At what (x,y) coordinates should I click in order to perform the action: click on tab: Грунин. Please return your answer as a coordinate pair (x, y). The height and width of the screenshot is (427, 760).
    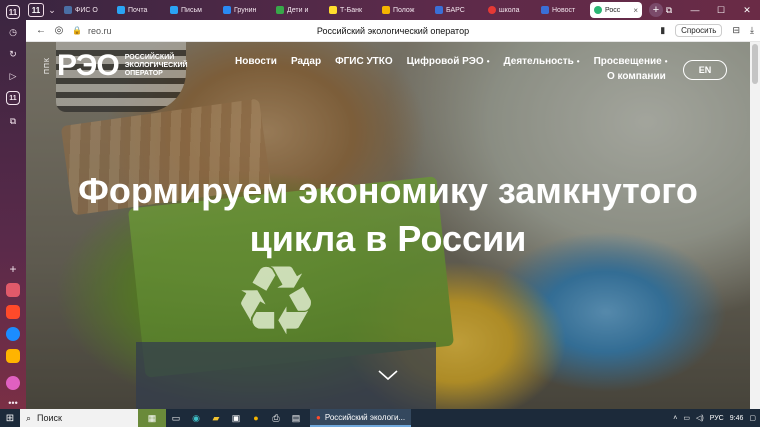
    Looking at the image, I should click on (245, 10).